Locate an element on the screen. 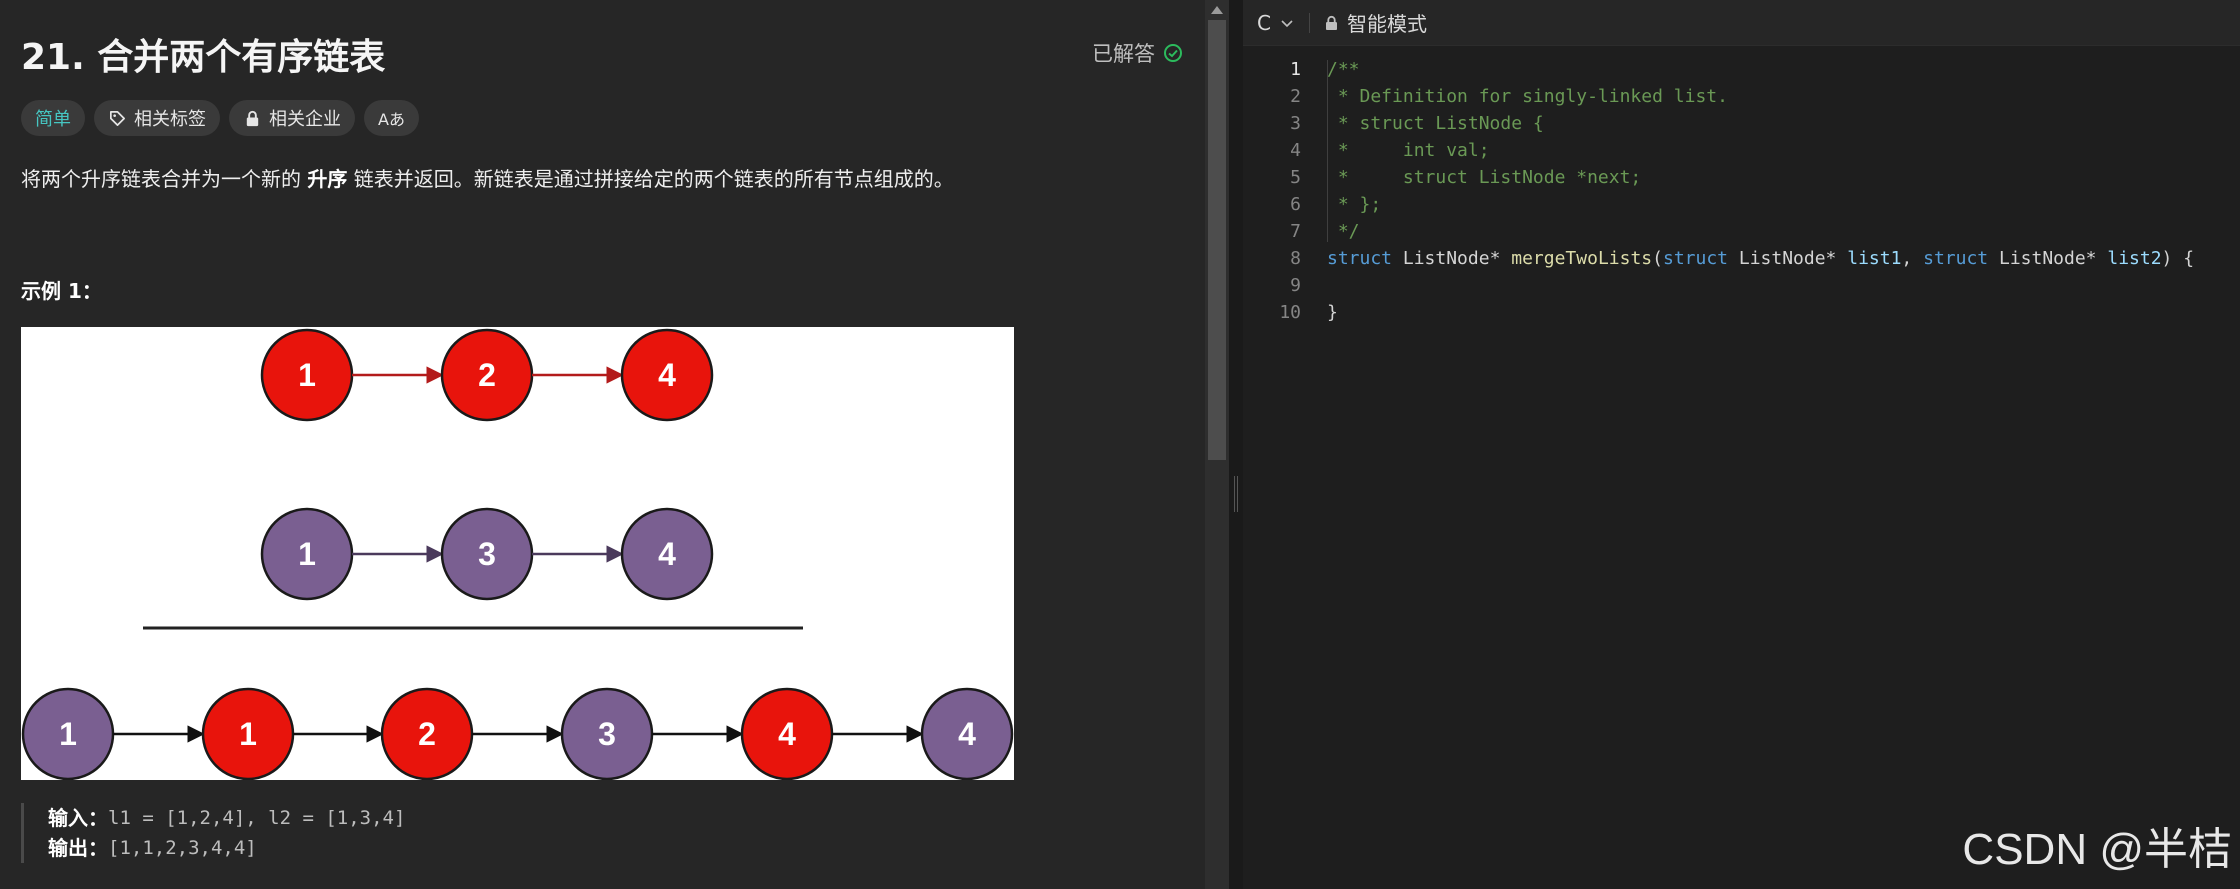  line-number: 1 is located at coordinates (1295, 69).